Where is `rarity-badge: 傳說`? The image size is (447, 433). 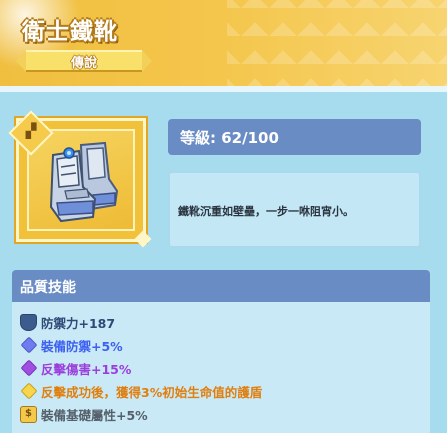
rarity-badge: 傳說 is located at coordinates (84, 61).